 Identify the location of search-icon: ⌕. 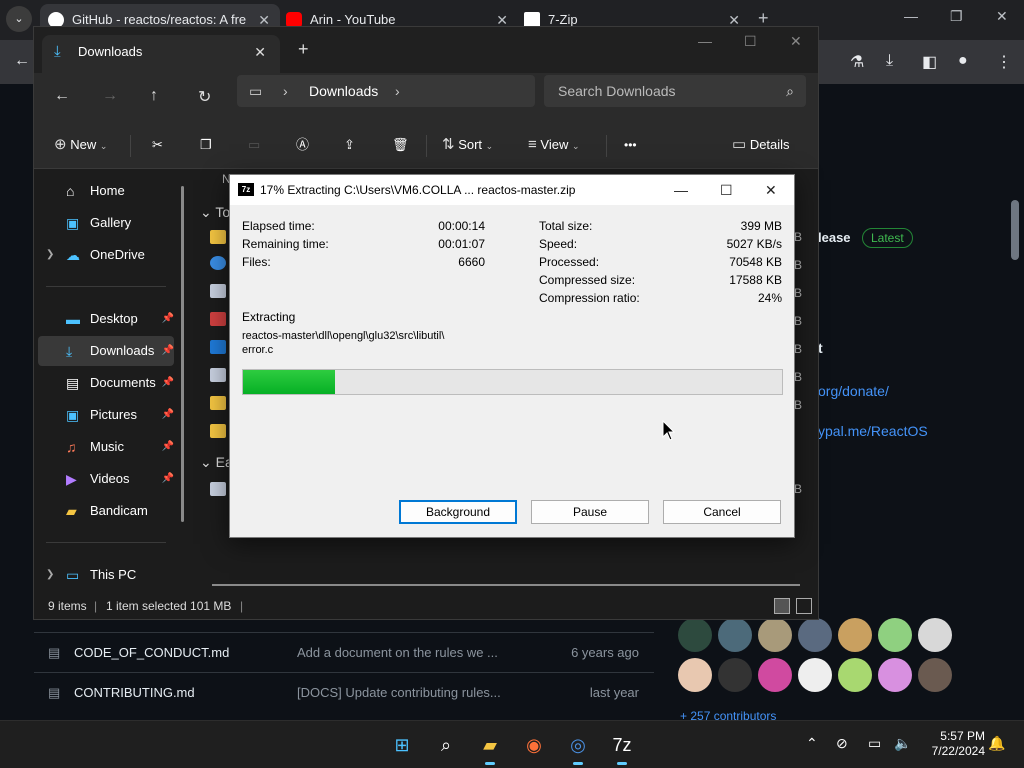
(446, 745).